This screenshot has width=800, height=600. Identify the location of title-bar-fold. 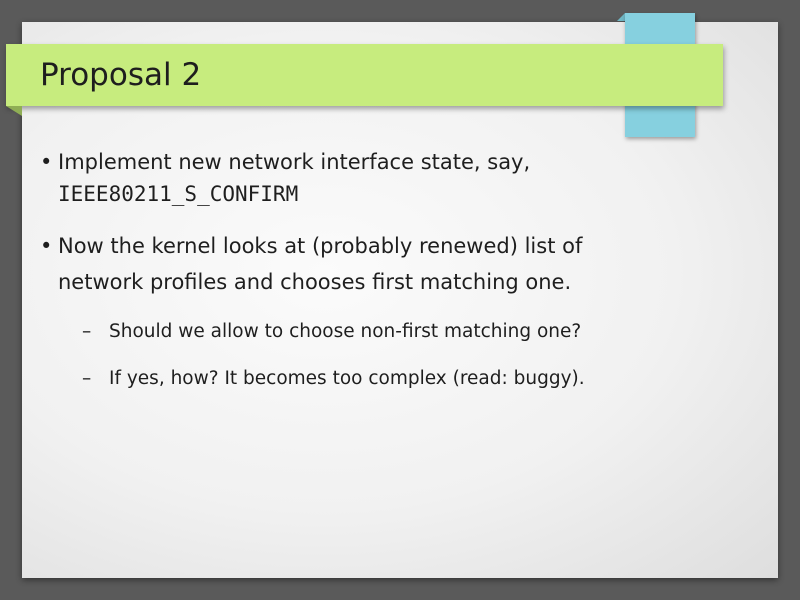
(14, 111).